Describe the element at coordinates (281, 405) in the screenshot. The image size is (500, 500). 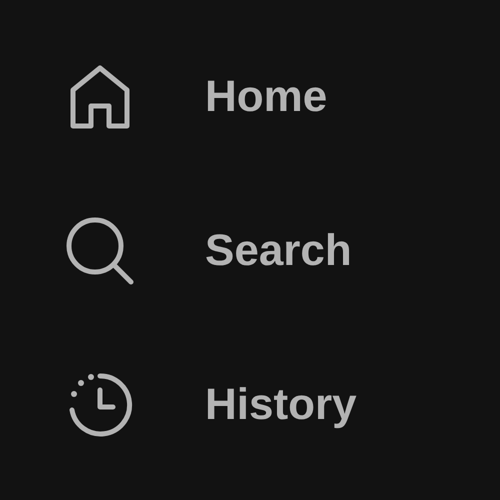
I see `nav-link: History` at that location.